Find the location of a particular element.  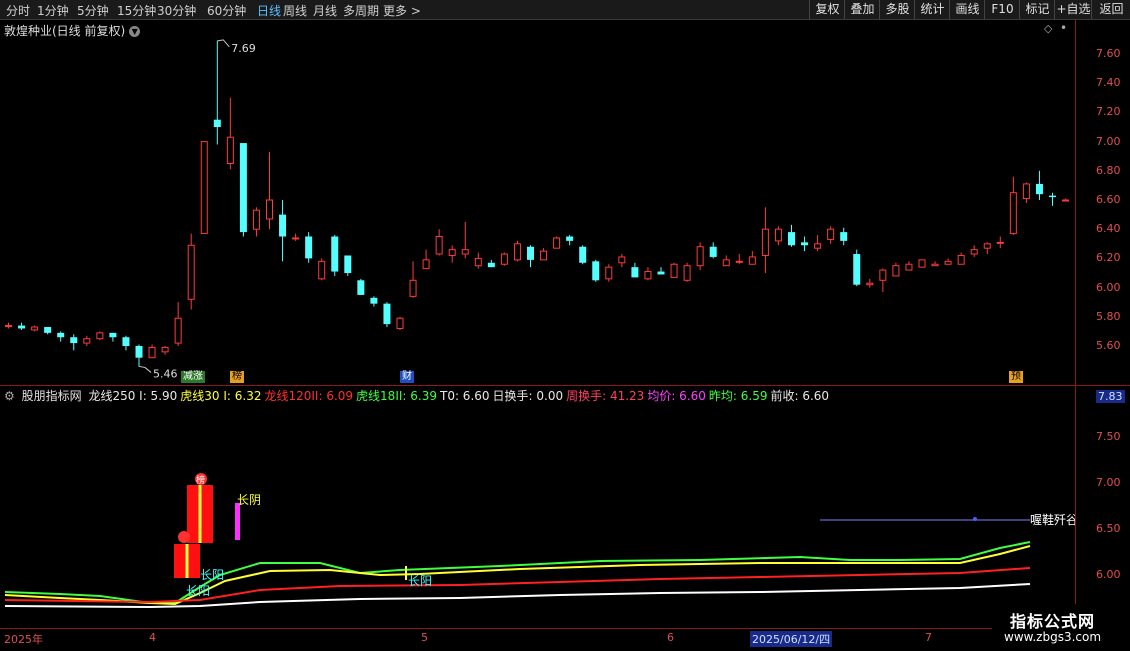

changyang-label: 长阳 is located at coordinates (212, 575).